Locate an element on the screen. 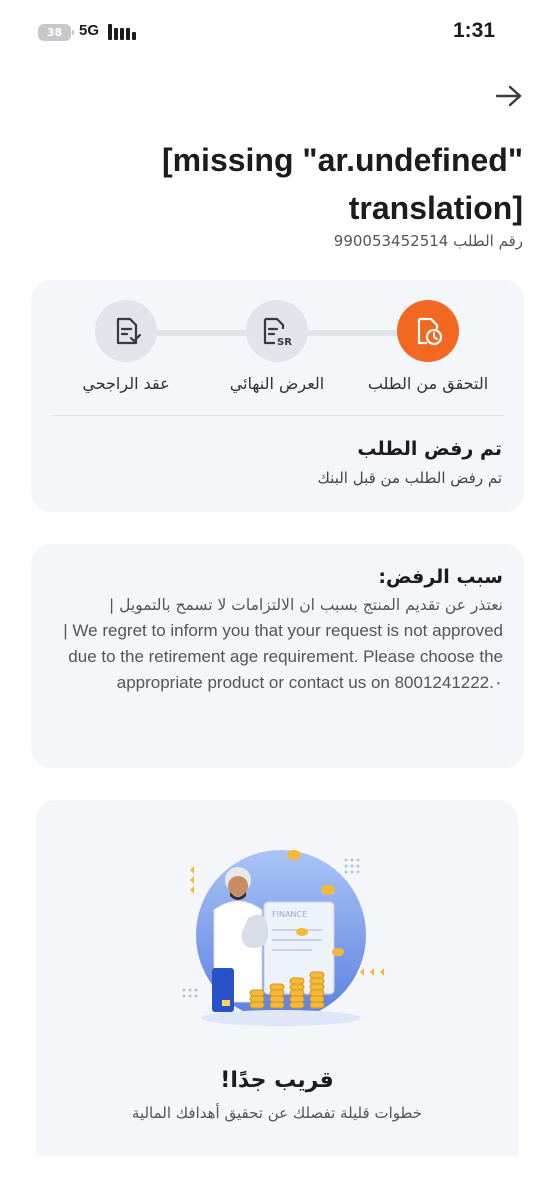  finance-illustration: FINANCE is located at coordinates (283, 938).